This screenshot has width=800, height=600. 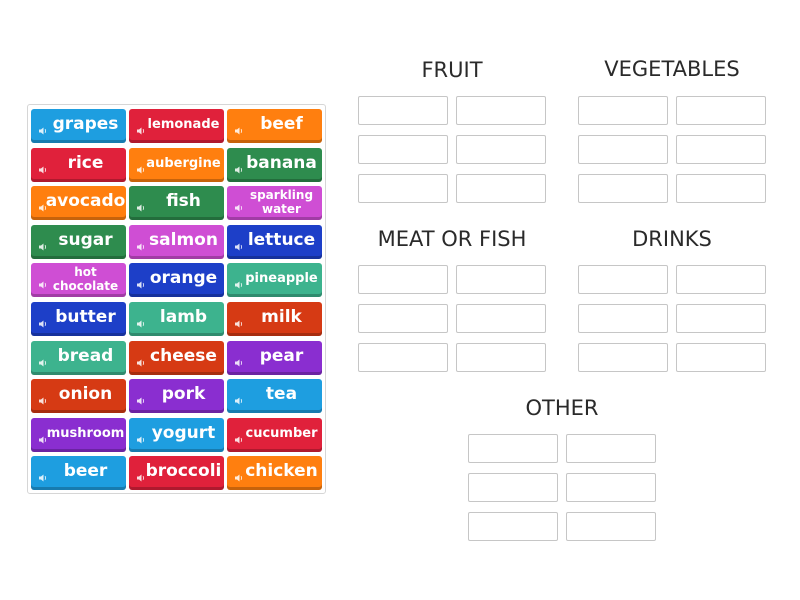 I want to click on word-tile-tea: tea, so click(x=274, y=396).